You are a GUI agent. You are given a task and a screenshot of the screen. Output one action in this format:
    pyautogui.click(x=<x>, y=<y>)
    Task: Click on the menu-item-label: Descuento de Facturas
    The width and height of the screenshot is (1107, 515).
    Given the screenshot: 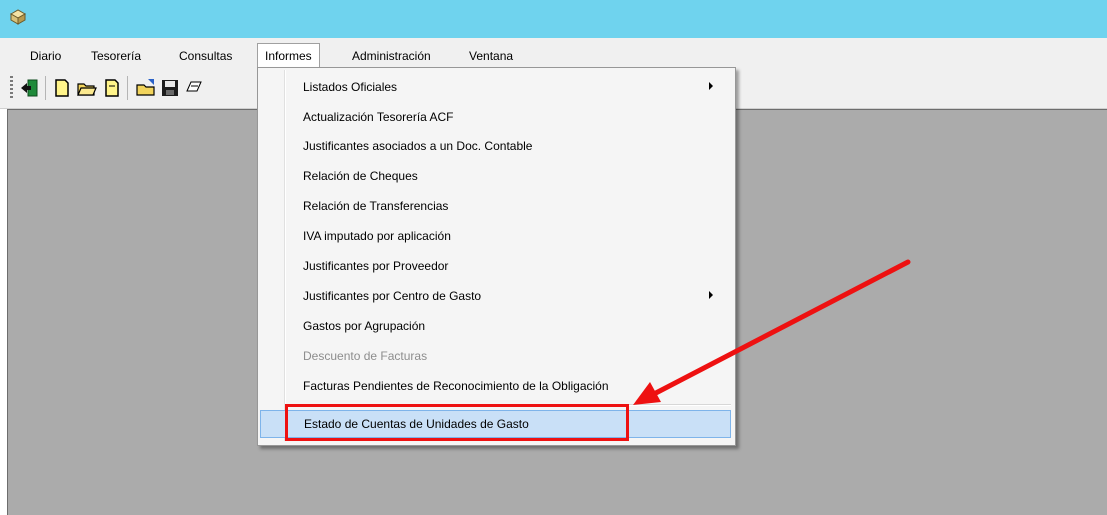 What is the action you would take?
    pyautogui.click(x=365, y=356)
    